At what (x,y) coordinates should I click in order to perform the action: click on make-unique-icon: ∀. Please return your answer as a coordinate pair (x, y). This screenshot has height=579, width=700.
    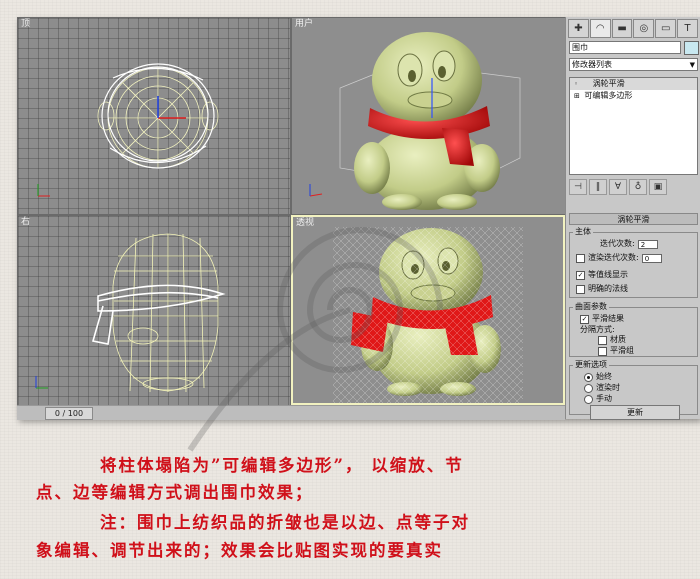
    Looking at the image, I should click on (618, 187).